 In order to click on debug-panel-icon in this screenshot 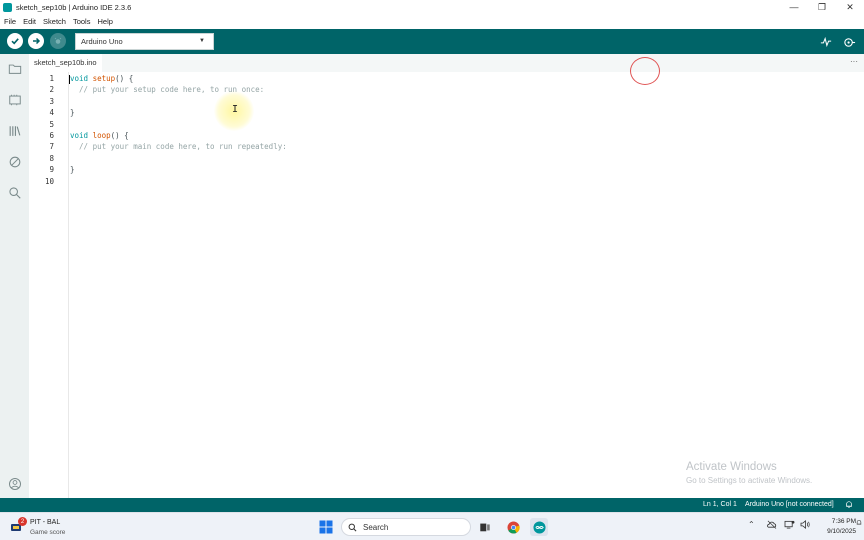, I will do `click(14, 161)`.